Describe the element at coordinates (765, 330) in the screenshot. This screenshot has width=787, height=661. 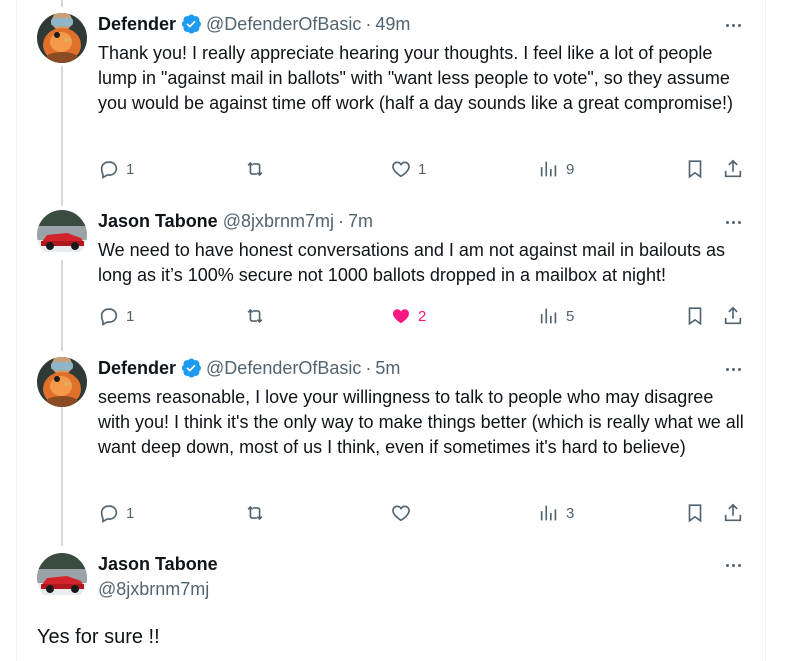
I see `column-border-right` at that location.